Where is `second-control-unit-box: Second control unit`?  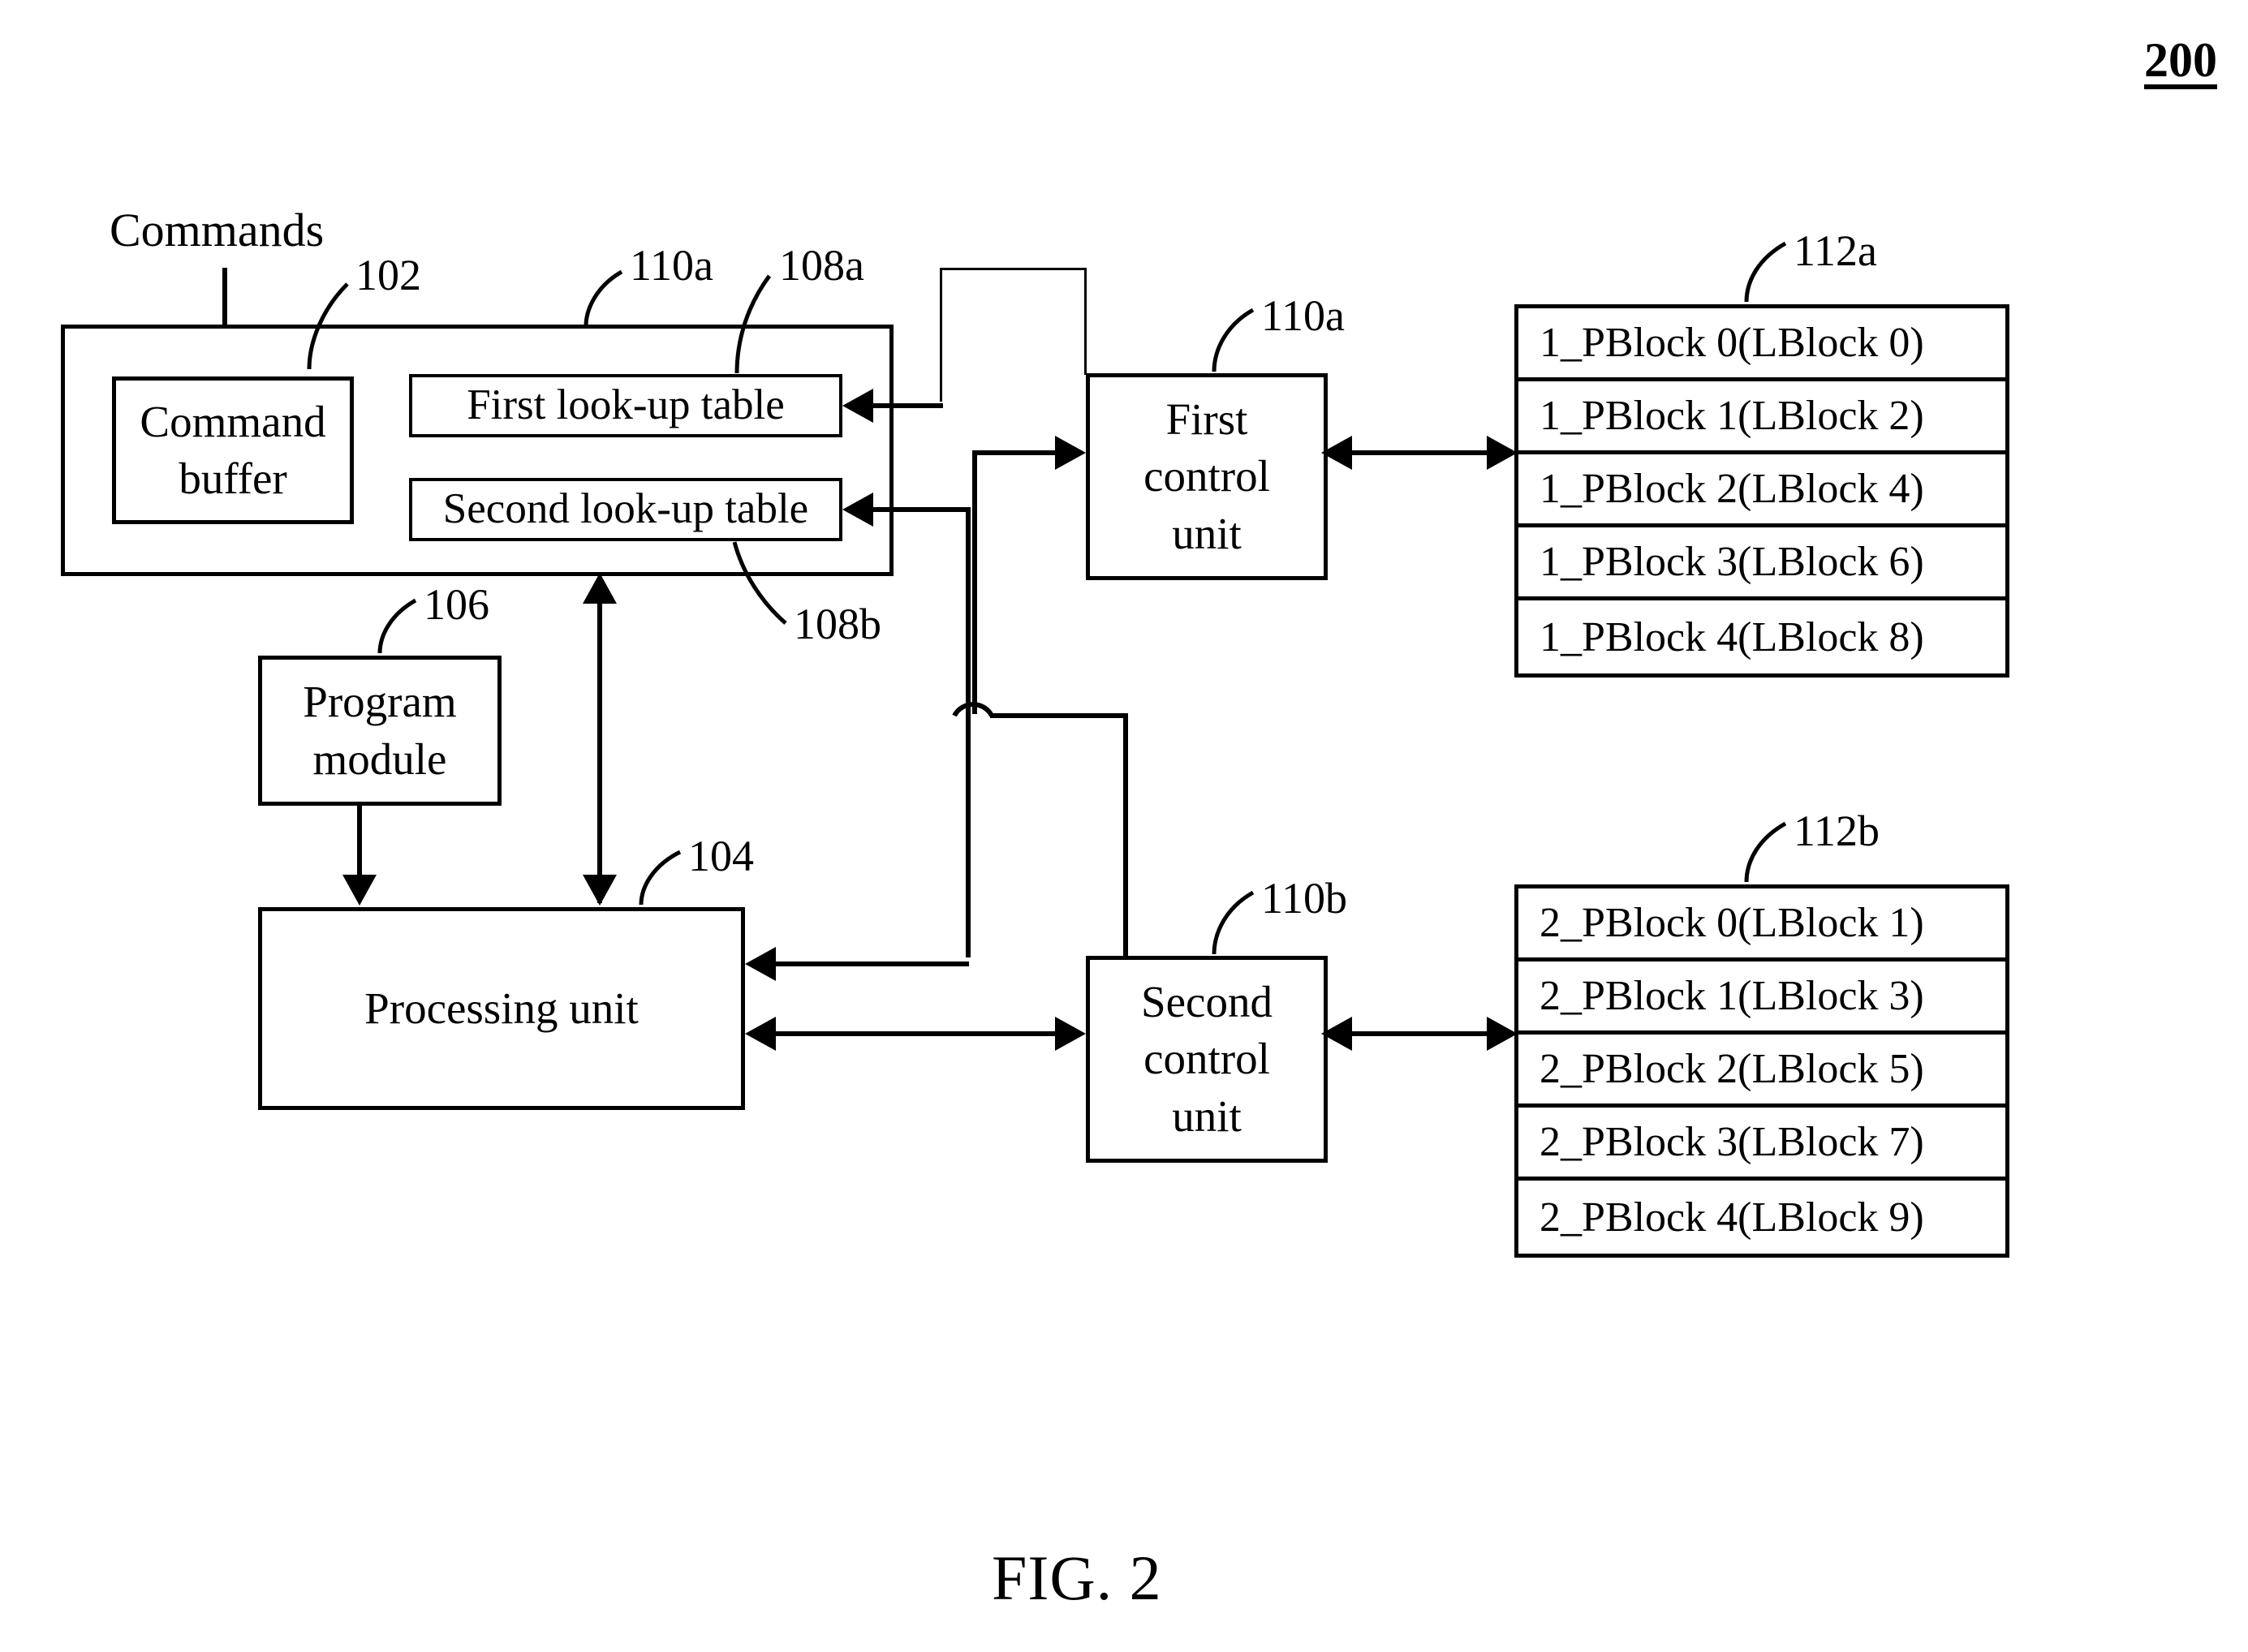
second-control-unit-box: Second control unit is located at coordinates (1207, 1059).